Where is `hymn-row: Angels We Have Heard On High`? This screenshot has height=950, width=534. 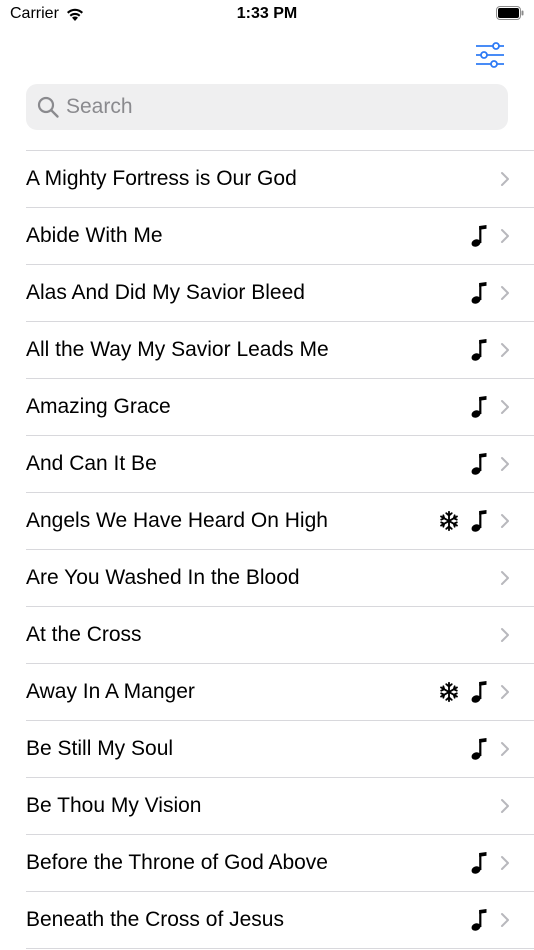
hymn-row: Angels We Have Heard On High is located at coordinates (280, 521).